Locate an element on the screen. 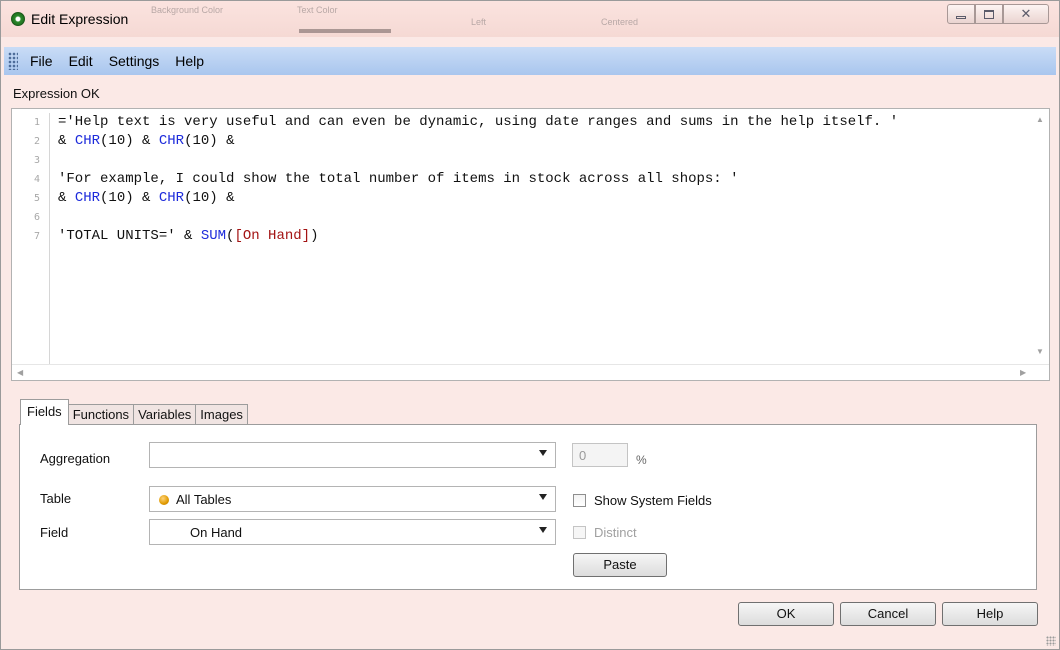 This screenshot has height=650, width=1060. aggregation-label: Aggregation is located at coordinates (75, 458).